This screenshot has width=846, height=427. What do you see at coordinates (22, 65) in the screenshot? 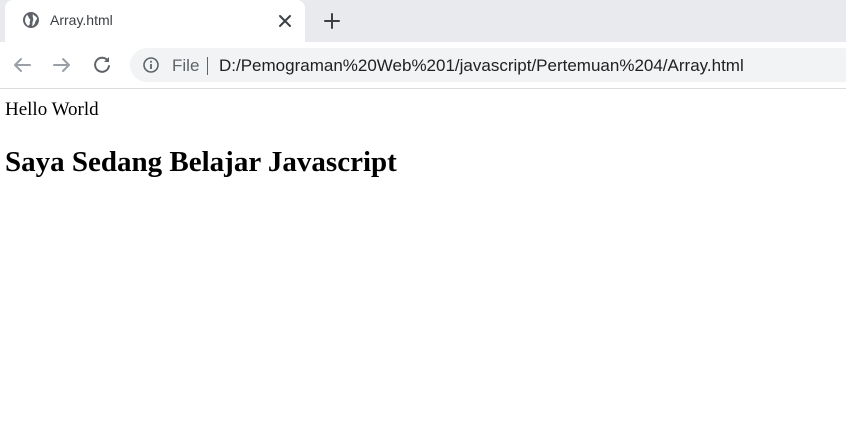
I see `arrow-left-icon` at bounding box center [22, 65].